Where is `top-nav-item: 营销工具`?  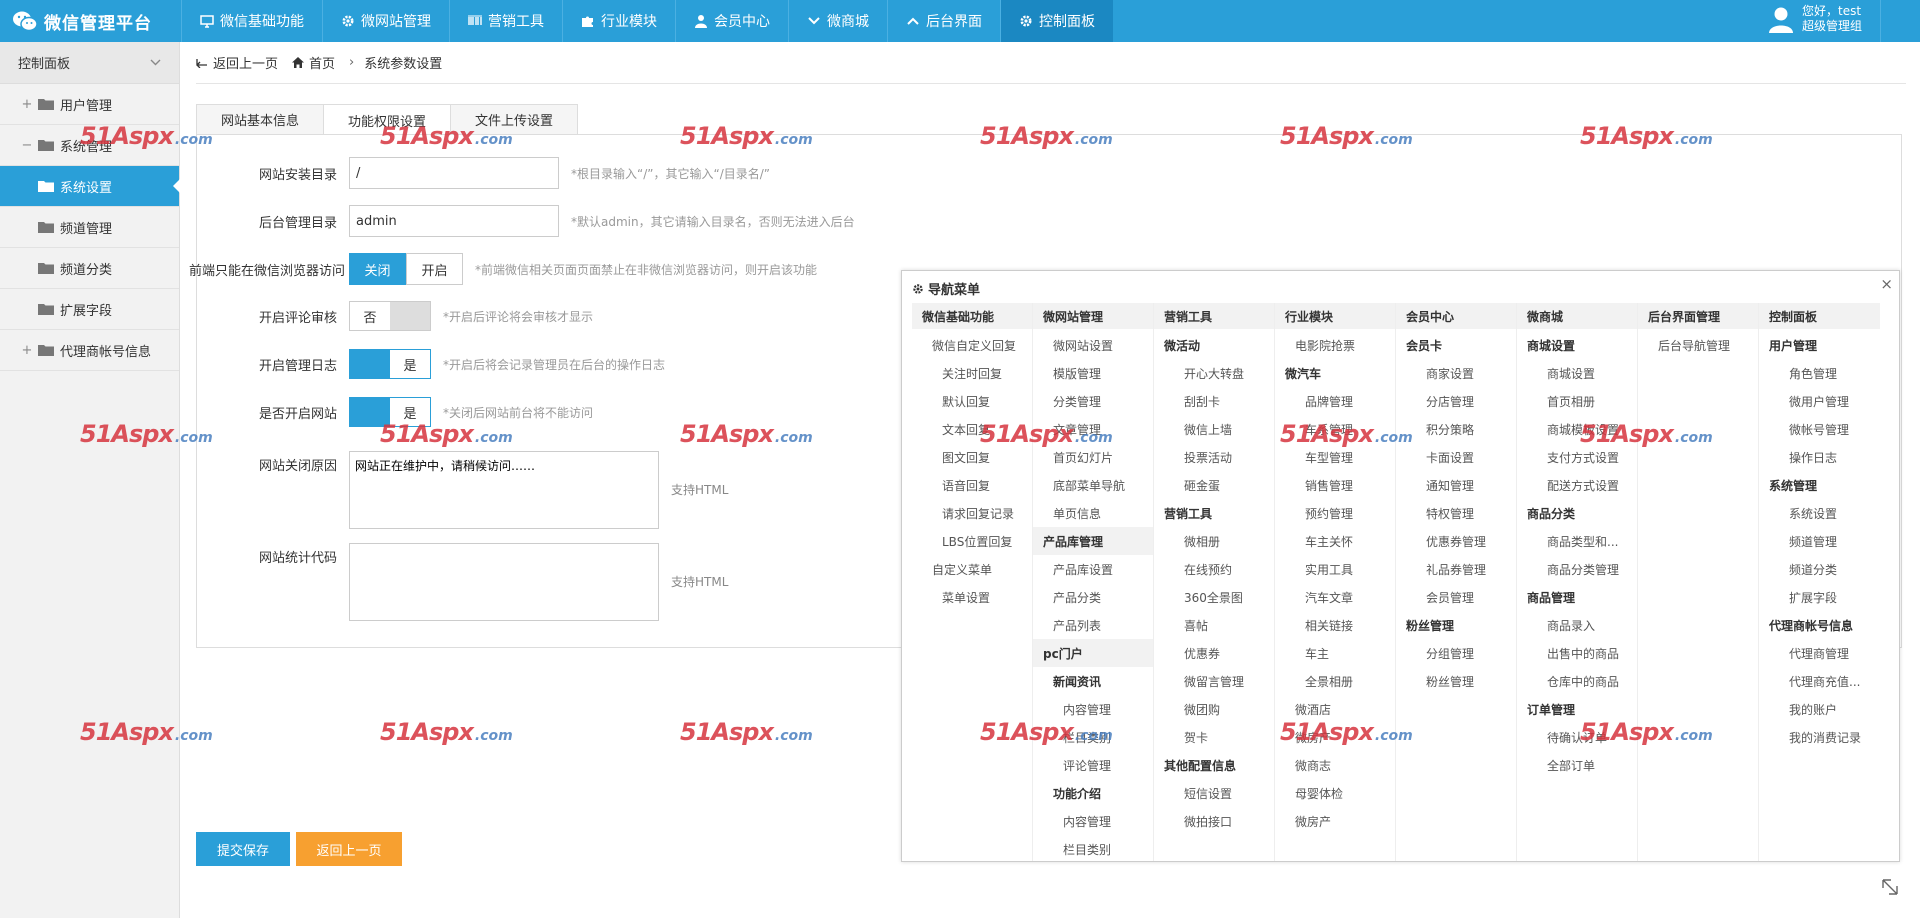
top-nav-item: 营销工具 is located at coordinates (505, 21).